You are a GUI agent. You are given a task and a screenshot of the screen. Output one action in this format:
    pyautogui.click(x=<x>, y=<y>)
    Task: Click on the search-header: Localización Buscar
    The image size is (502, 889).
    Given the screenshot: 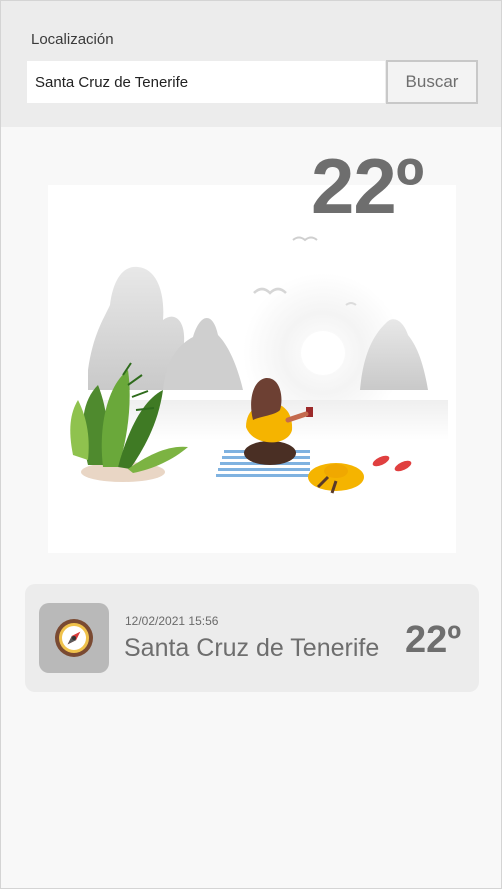 What is the action you would take?
    pyautogui.click(x=251, y=64)
    